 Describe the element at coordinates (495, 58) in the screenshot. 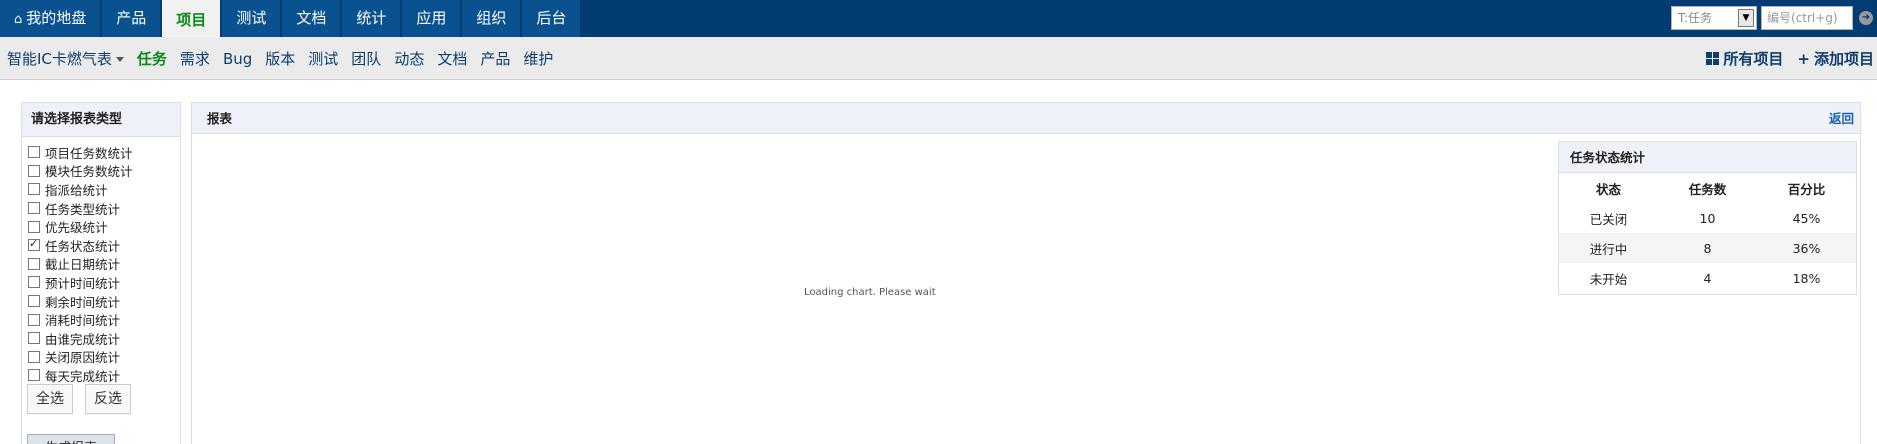

I see `subnav-item-product: 产品` at that location.